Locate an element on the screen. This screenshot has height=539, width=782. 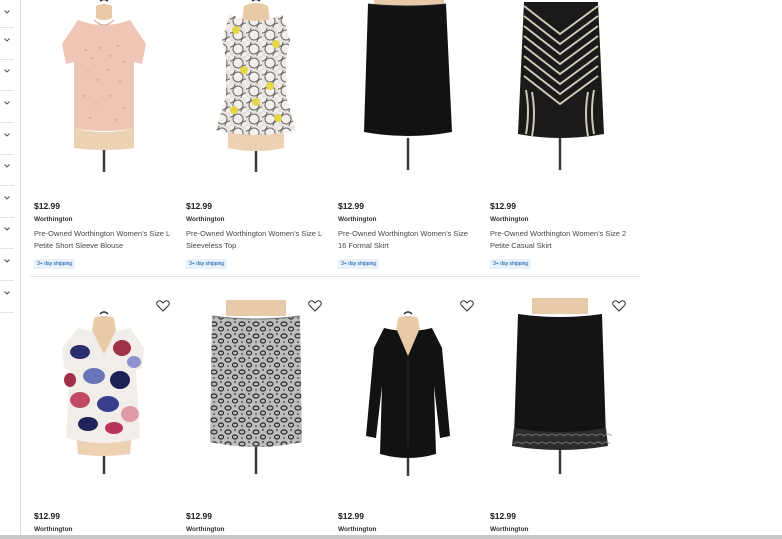
hexagon-print-top-image is located at coordinates (256, 86).